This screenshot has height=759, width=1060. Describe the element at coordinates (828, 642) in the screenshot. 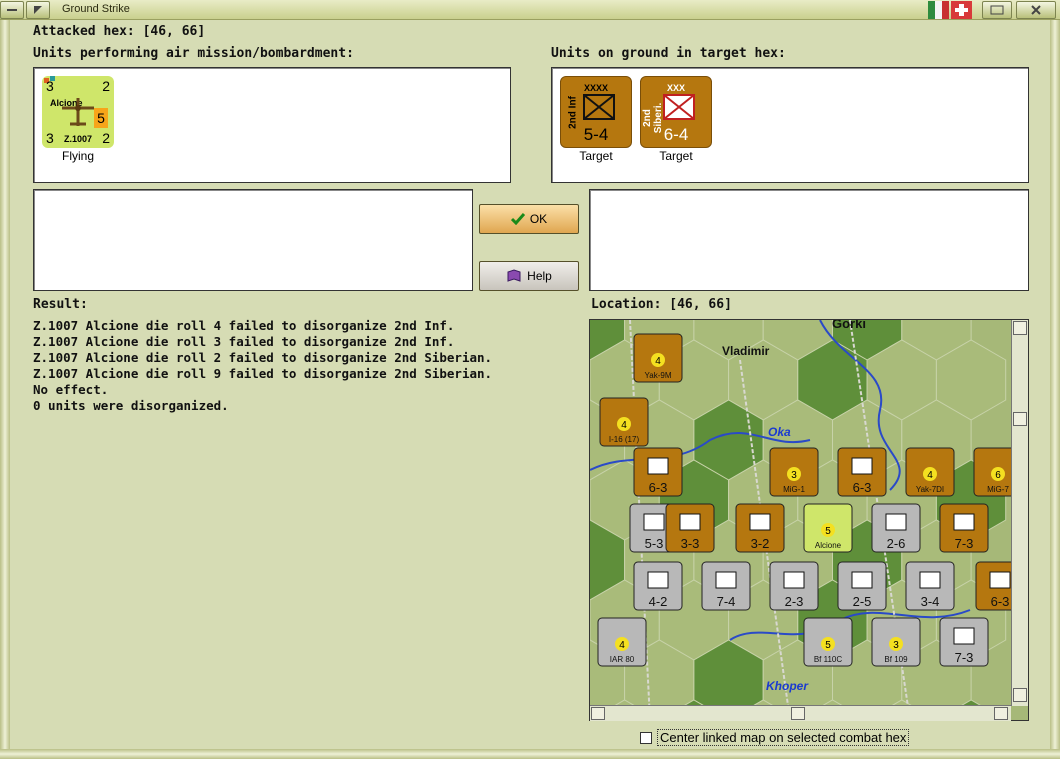

I see `map-counter: Bf 110C 5` at that location.